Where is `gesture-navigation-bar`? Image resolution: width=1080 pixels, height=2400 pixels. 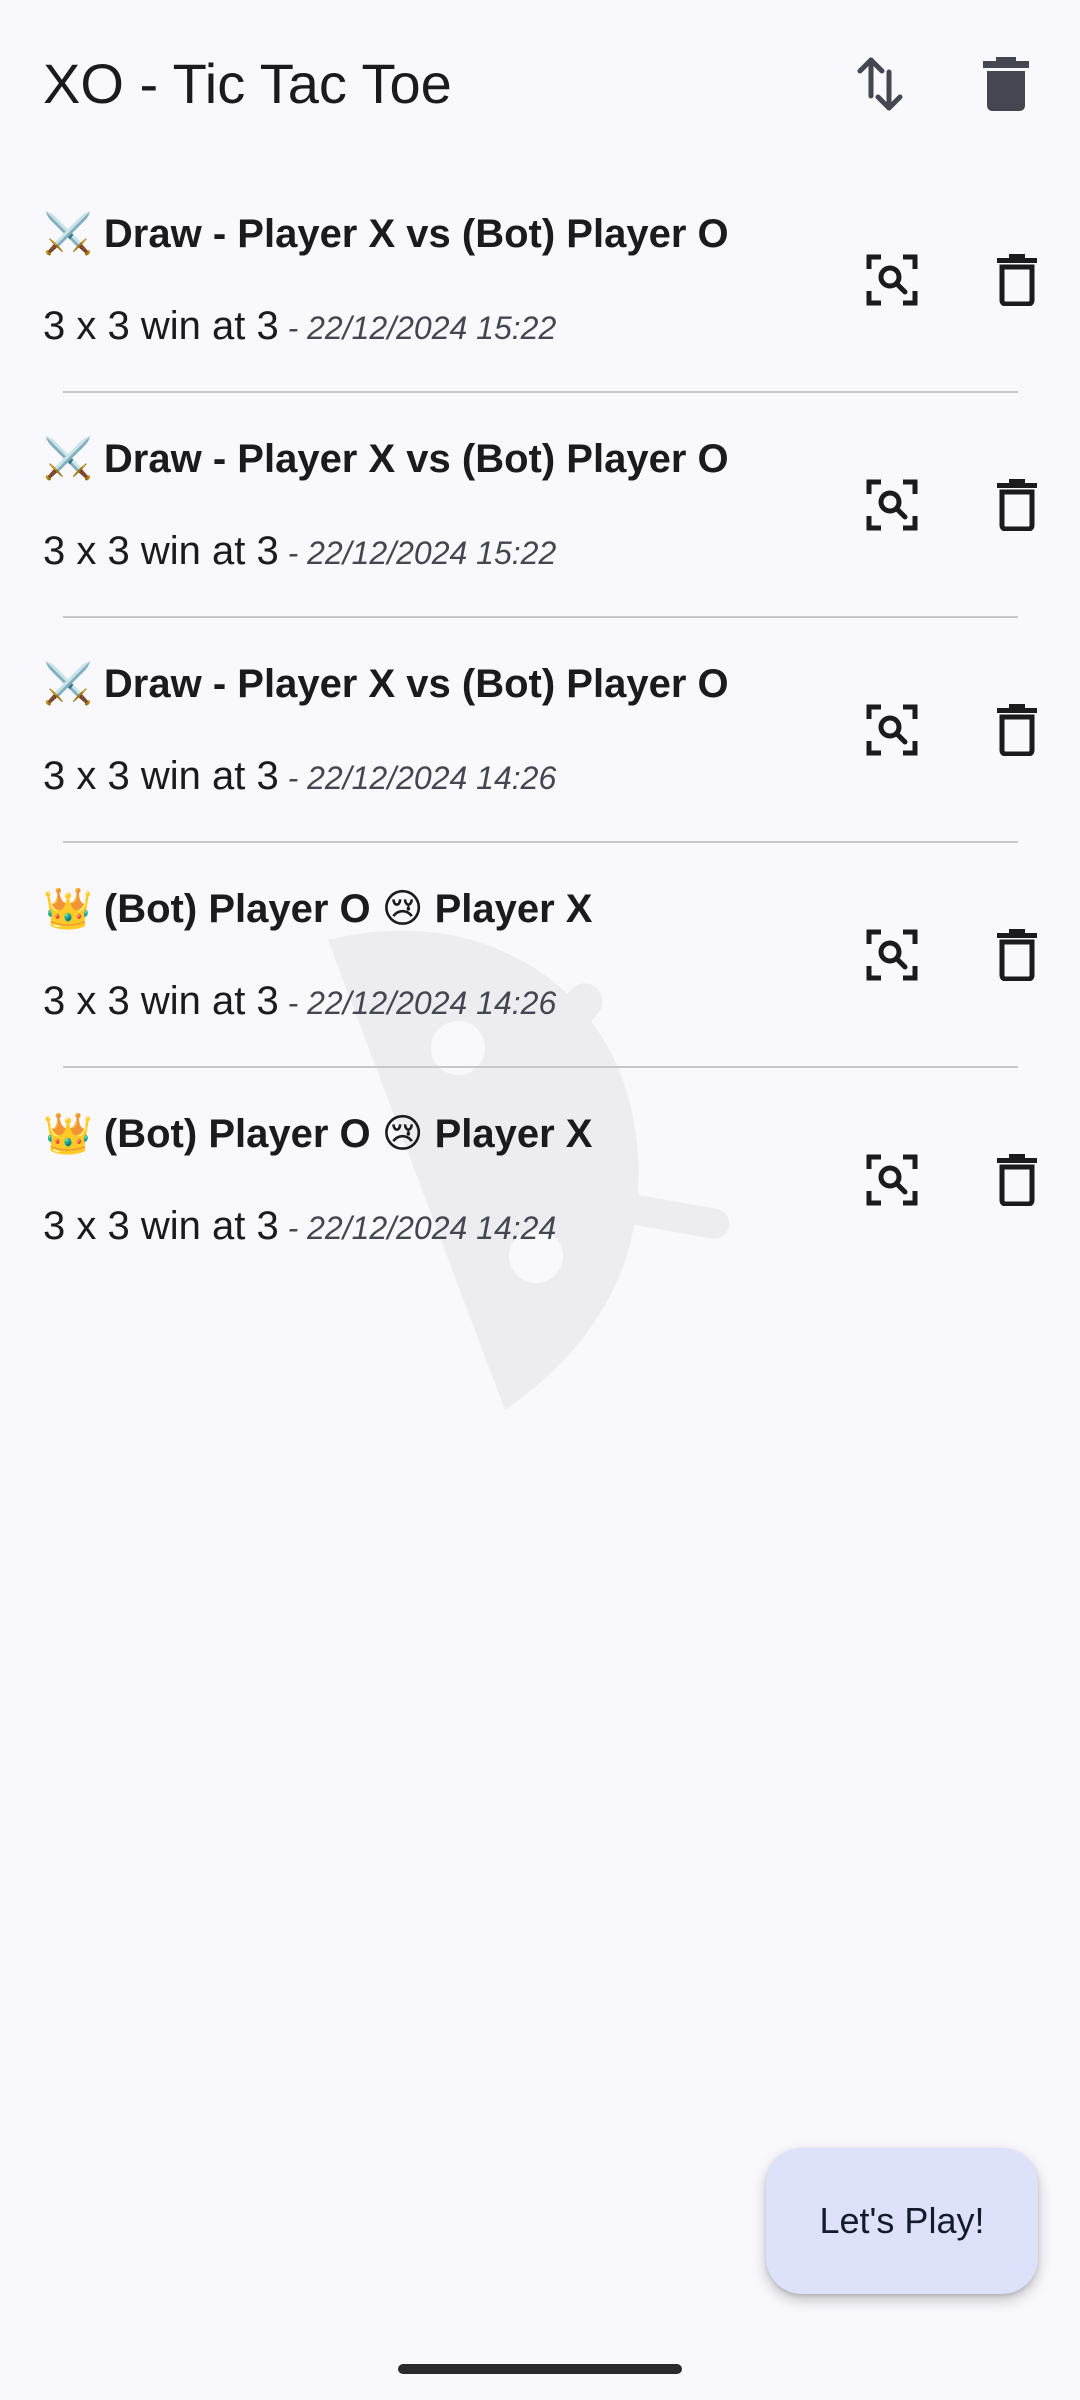
gesture-navigation-bar is located at coordinates (540, 2369).